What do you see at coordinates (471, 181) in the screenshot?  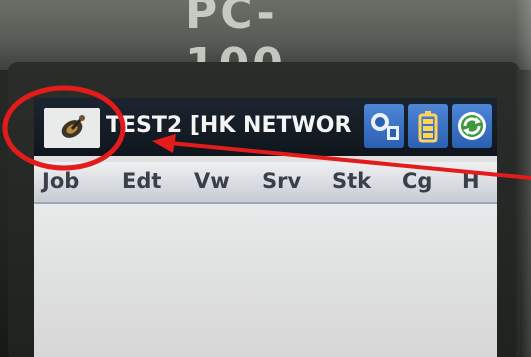 I see `menu-item-help: H` at bounding box center [471, 181].